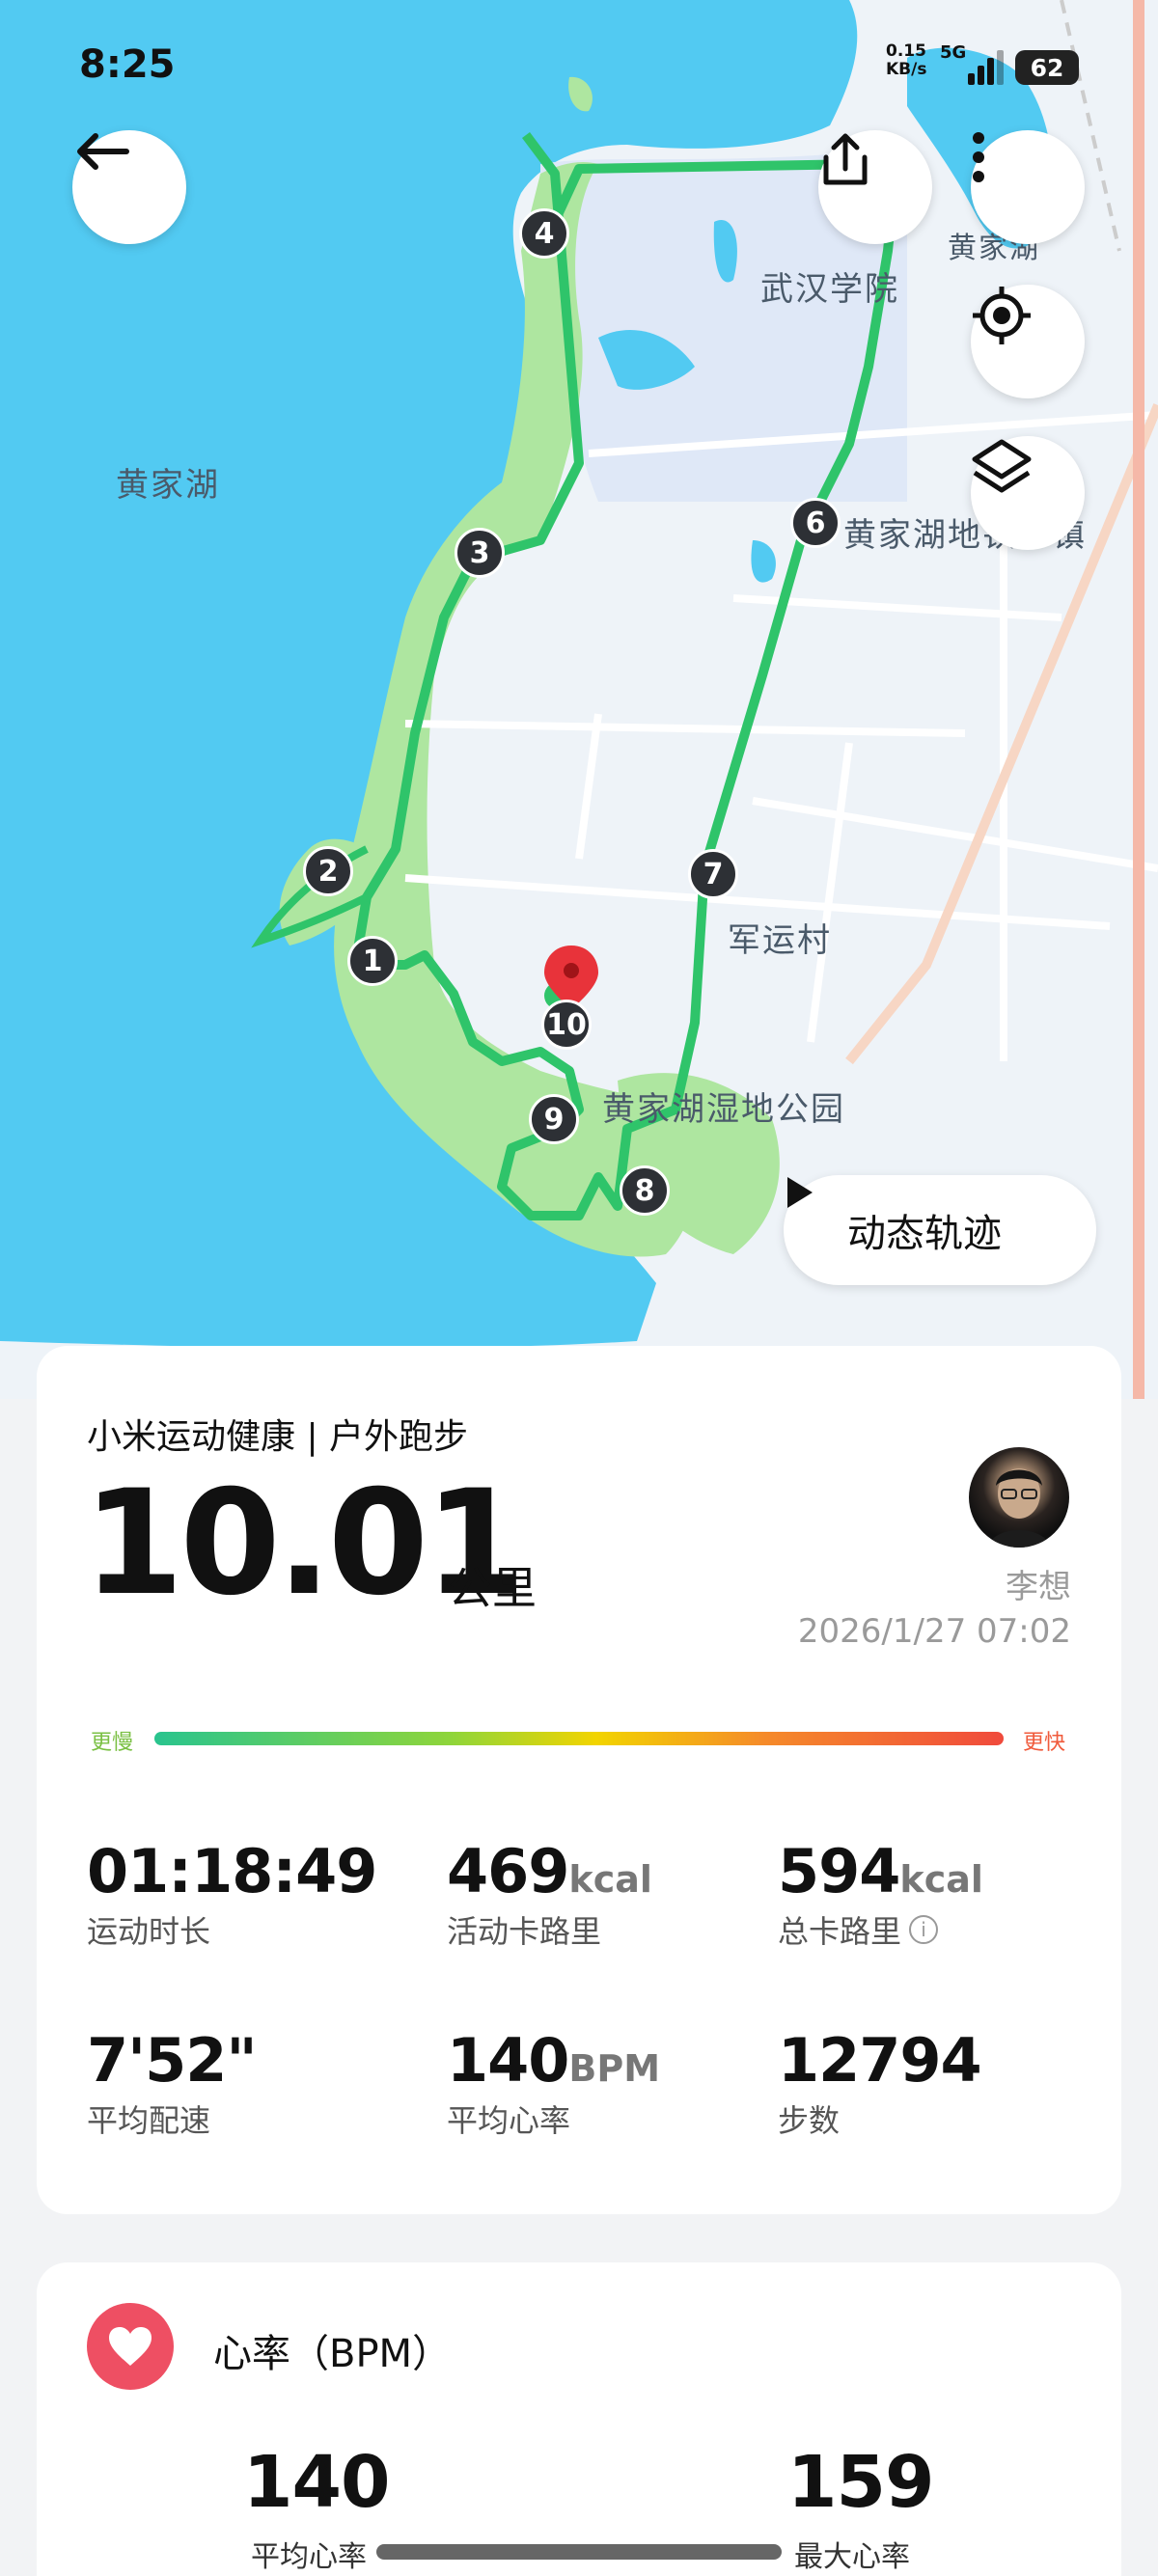 Image resolution: width=1158 pixels, height=2576 pixels. Describe the element at coordinates (852, 2557) in the screenshot. I see `heart-rate-max-label: 最大心率` at that location.